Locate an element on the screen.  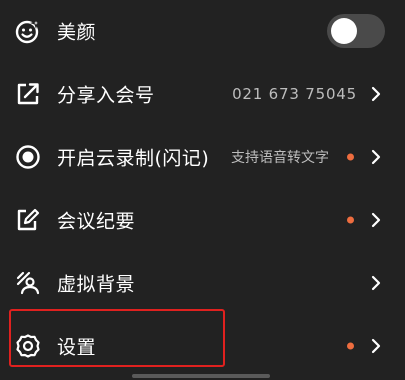
virtual-background-icon is located at coordinates (28, 283).